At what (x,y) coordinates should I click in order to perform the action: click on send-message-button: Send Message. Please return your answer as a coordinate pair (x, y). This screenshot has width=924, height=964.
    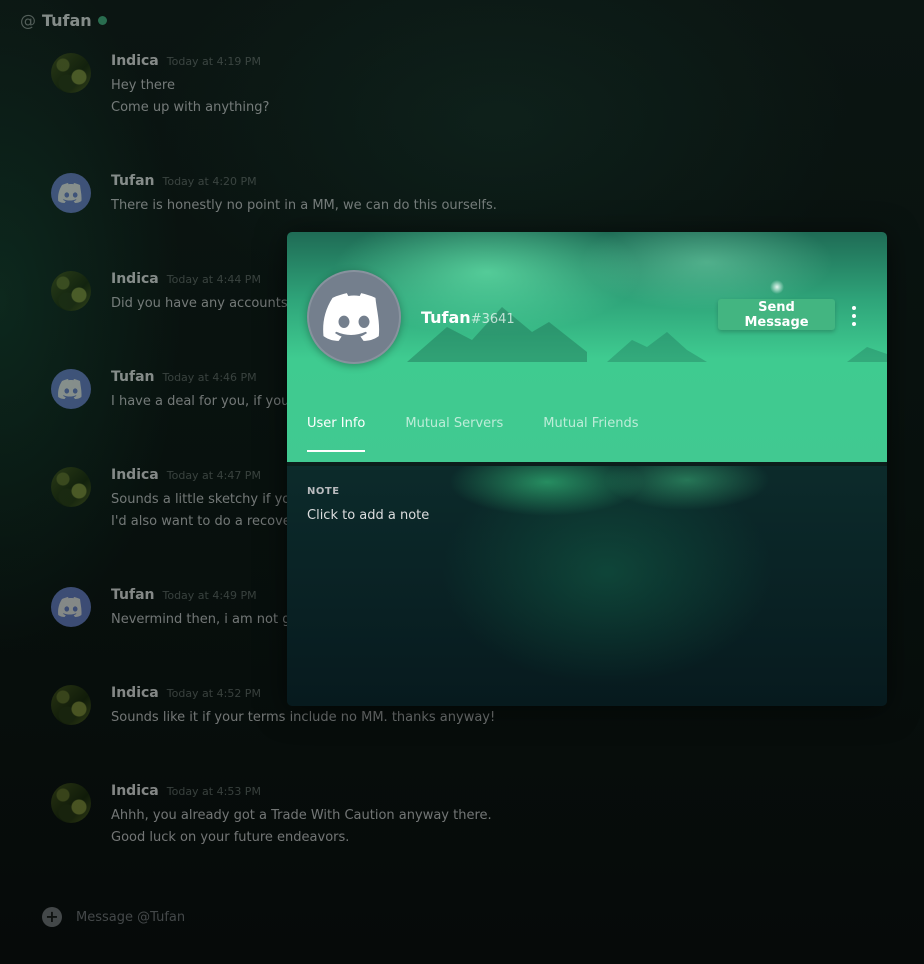
    Looking at the image, I should click on (776, 314).